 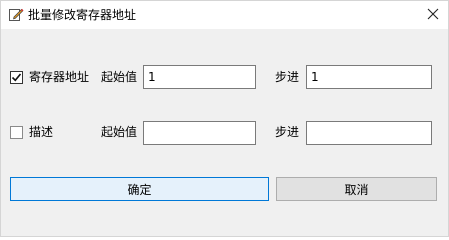 What do you see at coordinates (369, 133) in the screenshot?
I see `description-step-input` at bounding box center [369, 133].